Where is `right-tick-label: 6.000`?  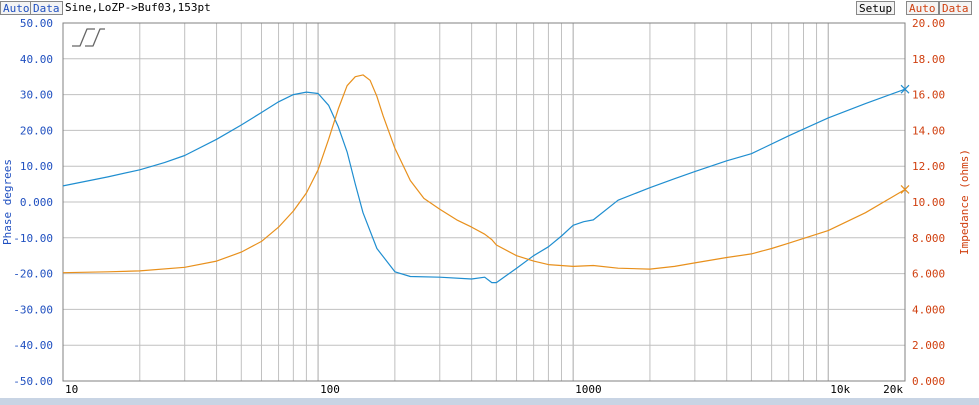
right-tick-label: 6.000 is located at coordinates (928, 274).